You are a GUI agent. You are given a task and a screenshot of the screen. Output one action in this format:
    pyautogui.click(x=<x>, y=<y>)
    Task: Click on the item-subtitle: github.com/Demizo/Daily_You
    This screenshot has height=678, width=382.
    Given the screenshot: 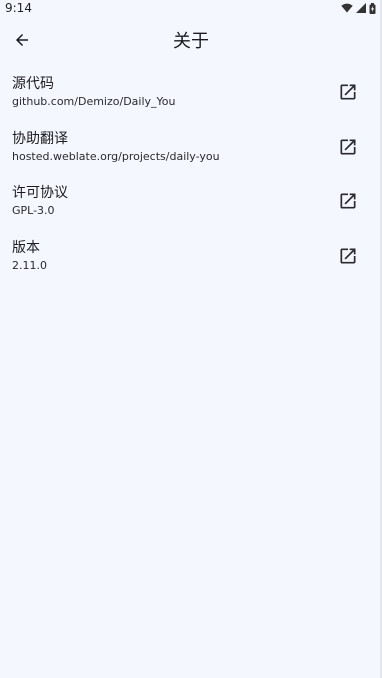 What is the action you would take?
    pyautogui.click(x=94, y=101)
    